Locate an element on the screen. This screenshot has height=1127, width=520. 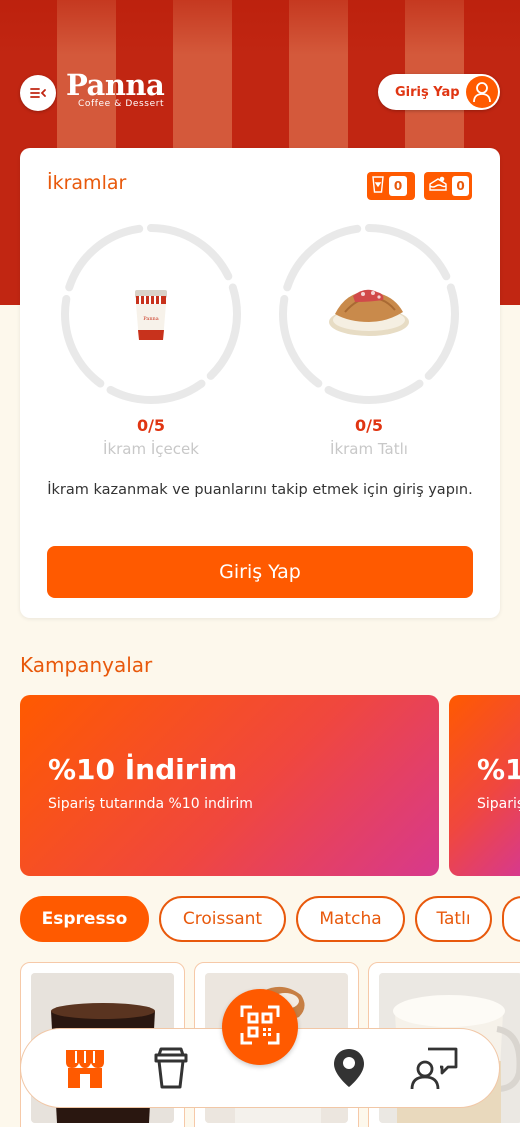
qr-scan-button is located at coordinates (260, 1027).